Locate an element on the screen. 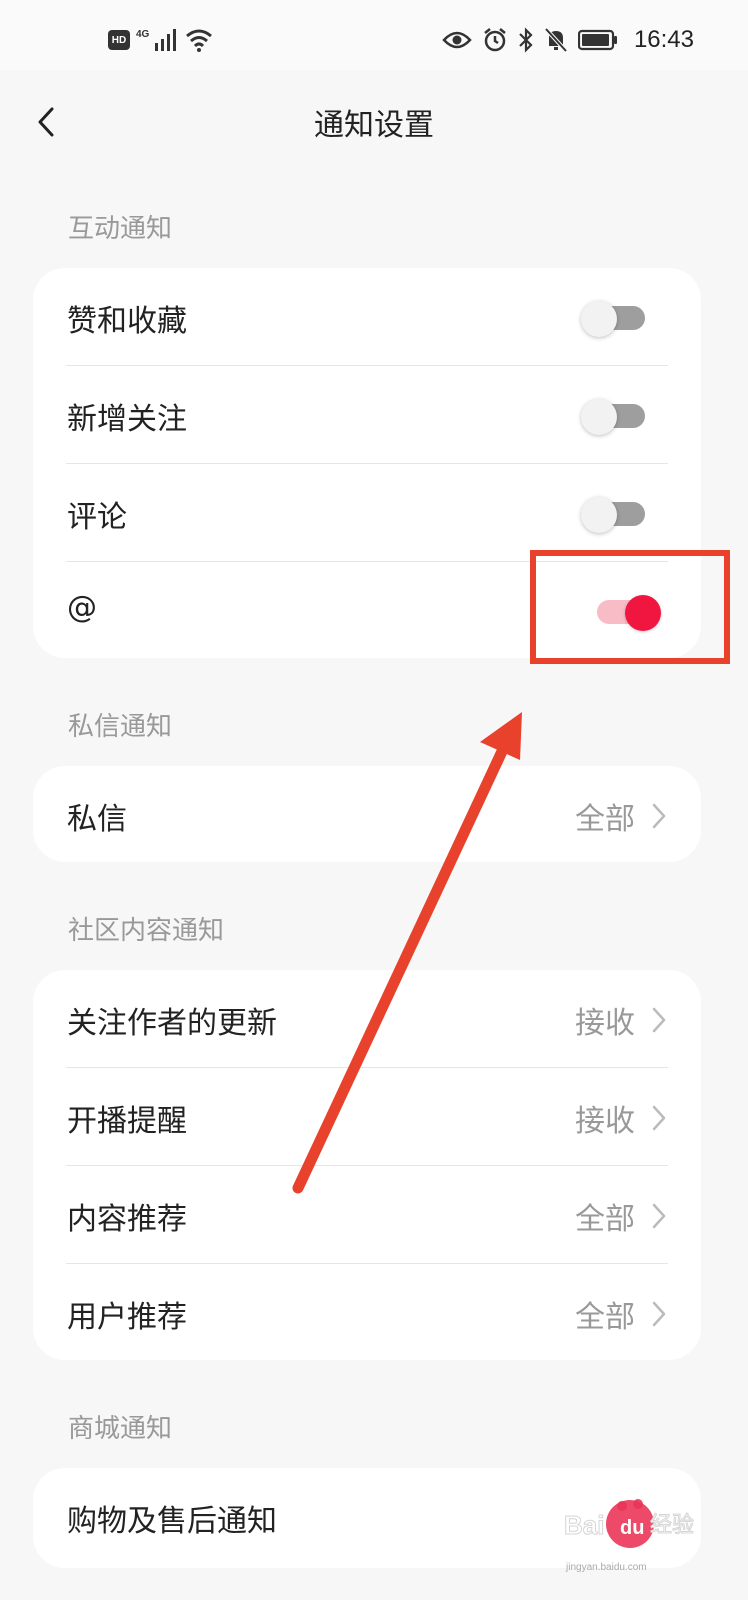 The height and width of the screenshot is (1600, 748). setting-row-private-message: 私信 全部 is located at coordinates (367, 815).